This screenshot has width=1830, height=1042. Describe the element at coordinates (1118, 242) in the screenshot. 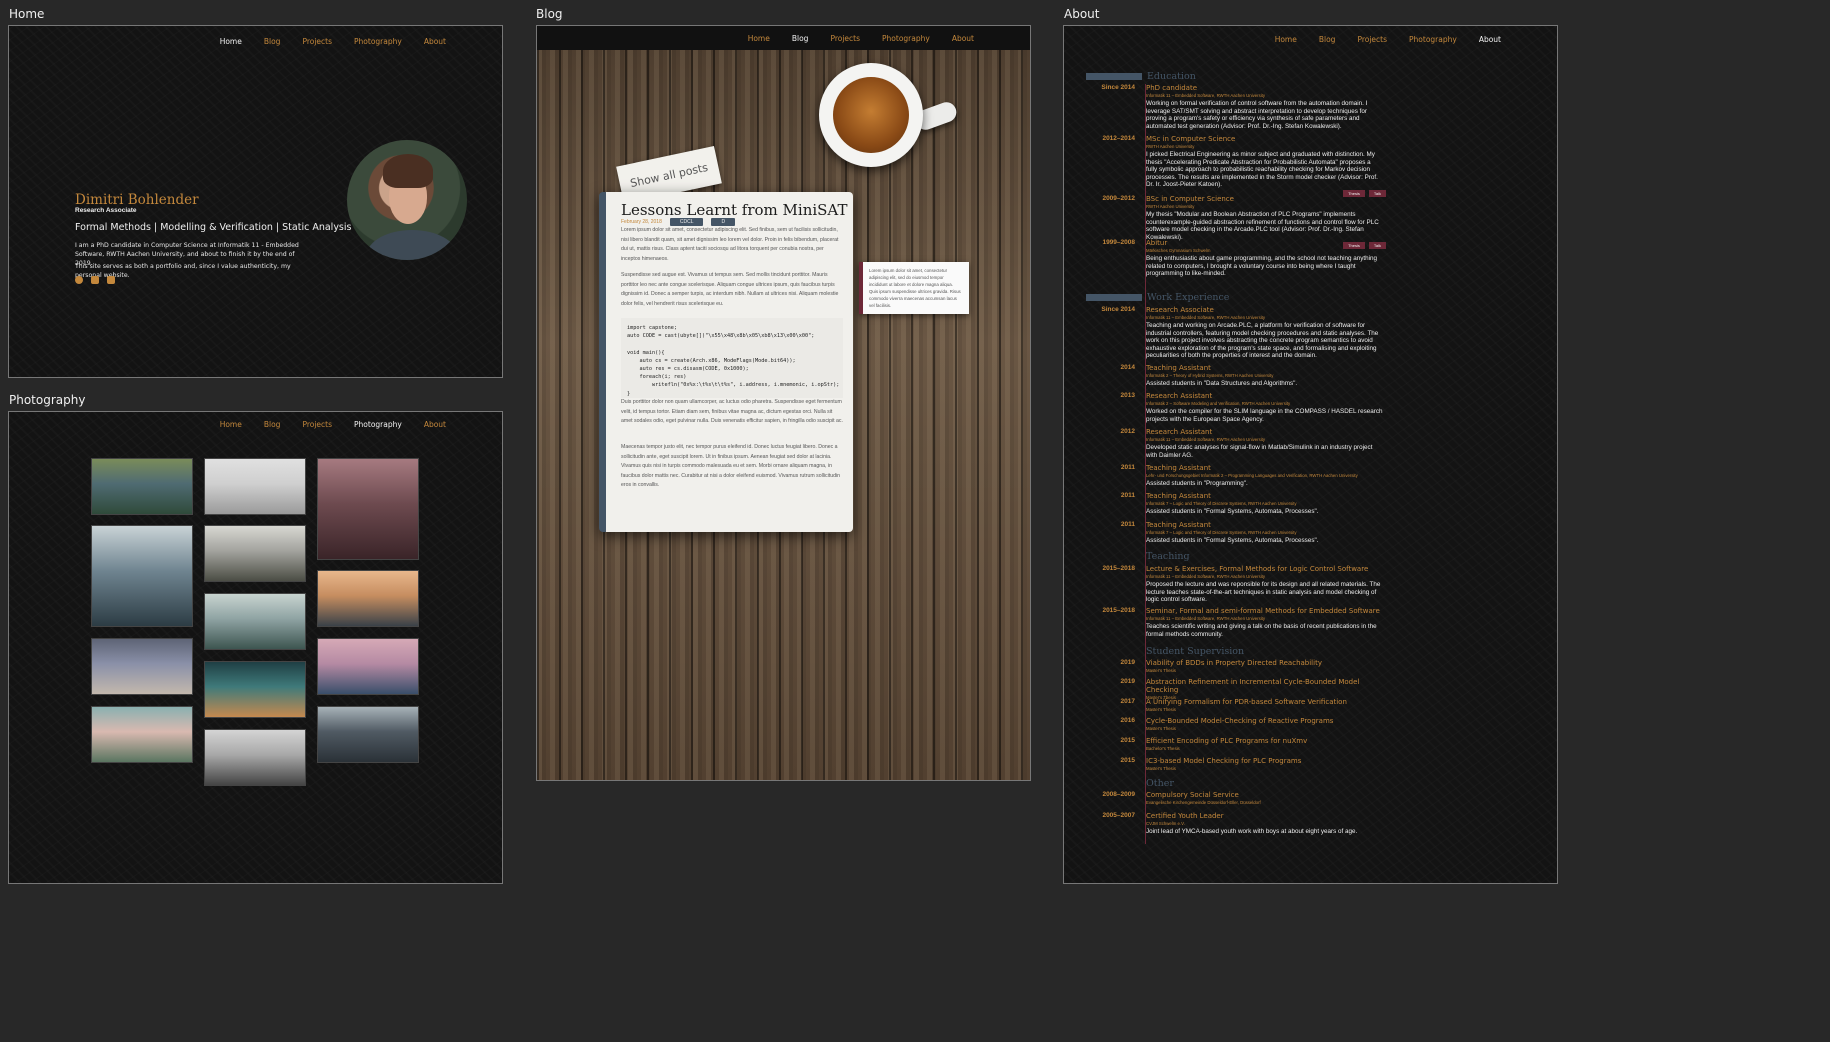

I see `entry-date: 1999–2008` at that location.